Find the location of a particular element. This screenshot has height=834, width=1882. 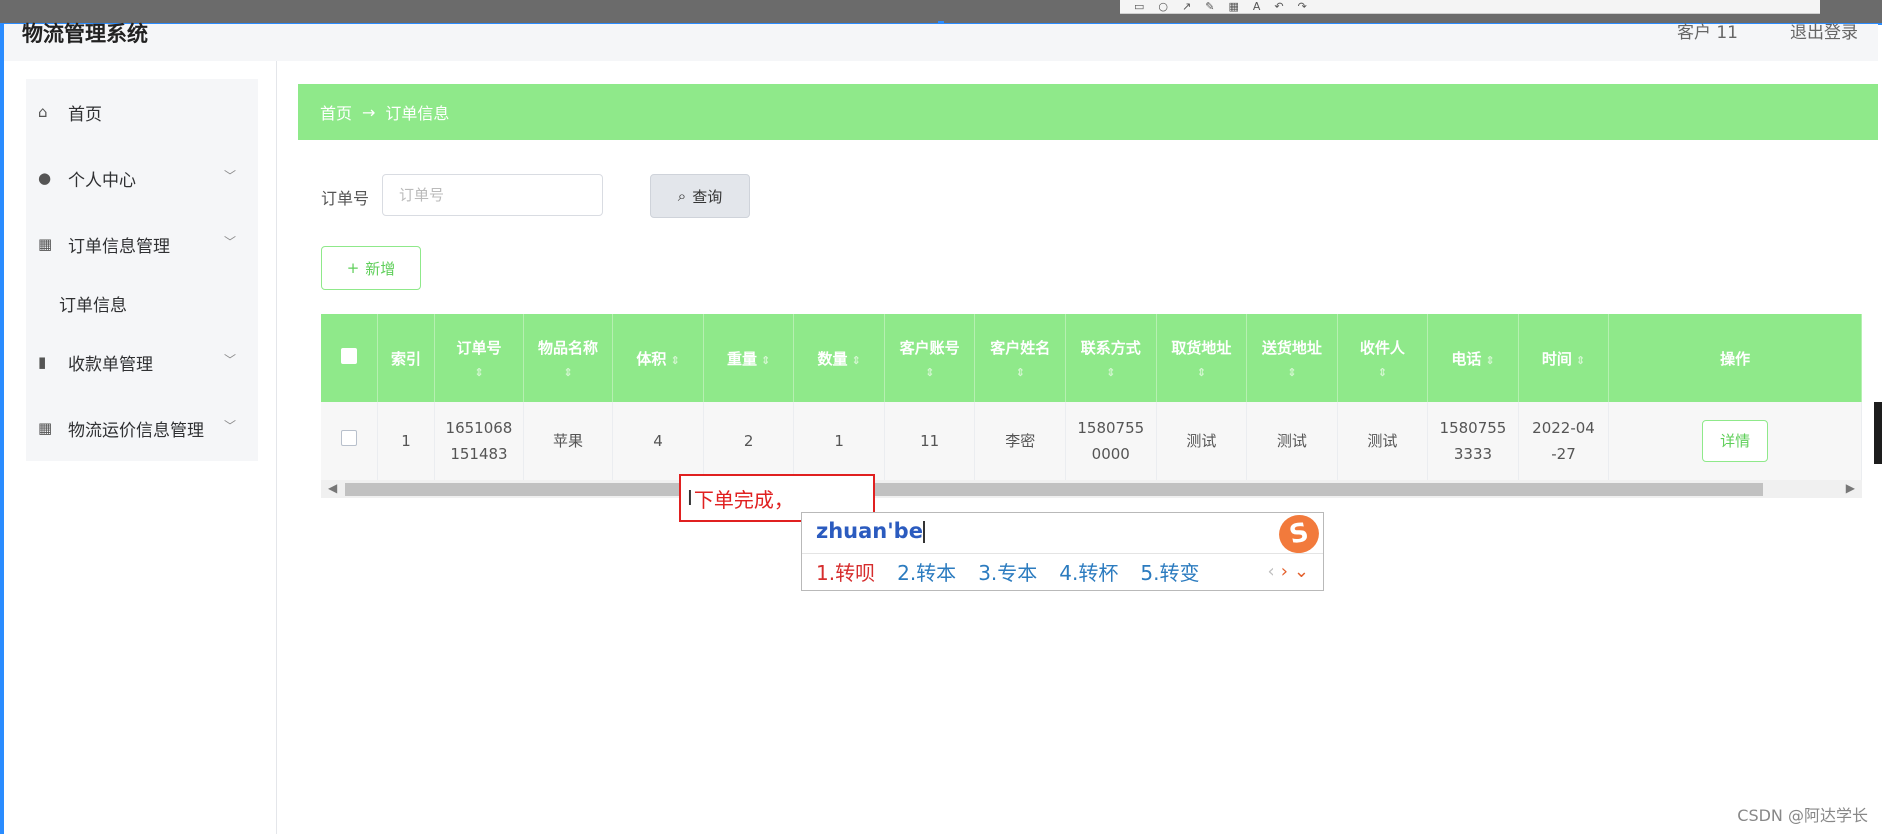

rect-tool-icon: ▭ is located at coordinates (1139, 6).